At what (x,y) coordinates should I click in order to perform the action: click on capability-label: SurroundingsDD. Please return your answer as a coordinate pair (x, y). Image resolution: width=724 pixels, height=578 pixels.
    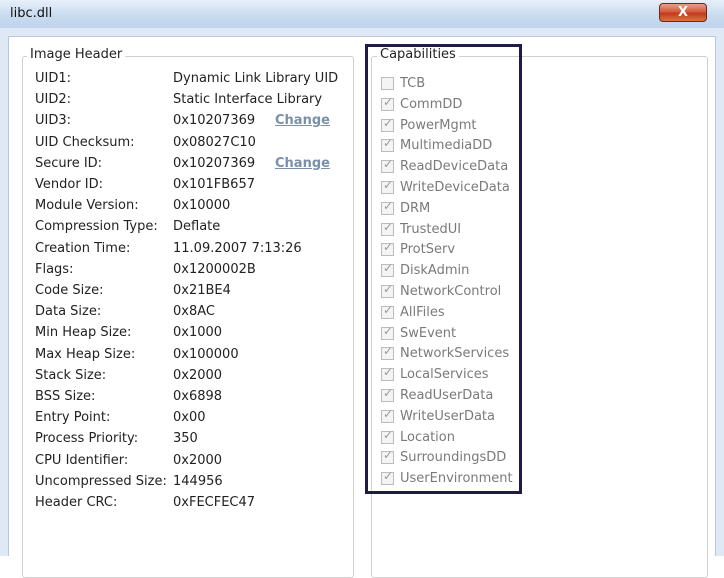
    Looking at the image, I should click on (453, 458).